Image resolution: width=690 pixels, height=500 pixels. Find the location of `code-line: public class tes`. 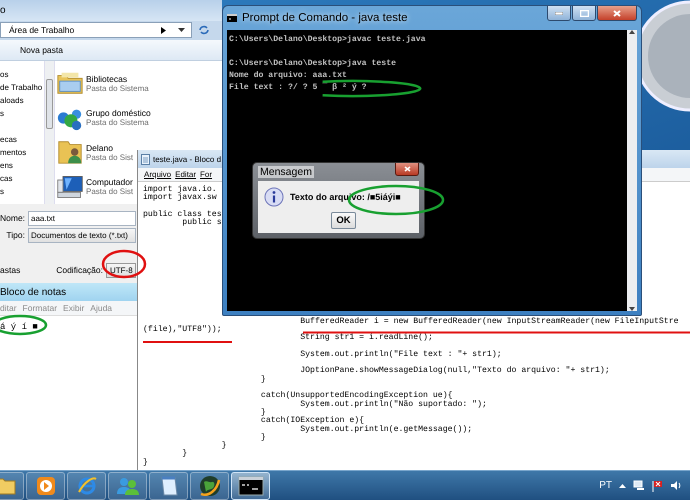

code-line: public class tes is located at coordinates (182, 214).